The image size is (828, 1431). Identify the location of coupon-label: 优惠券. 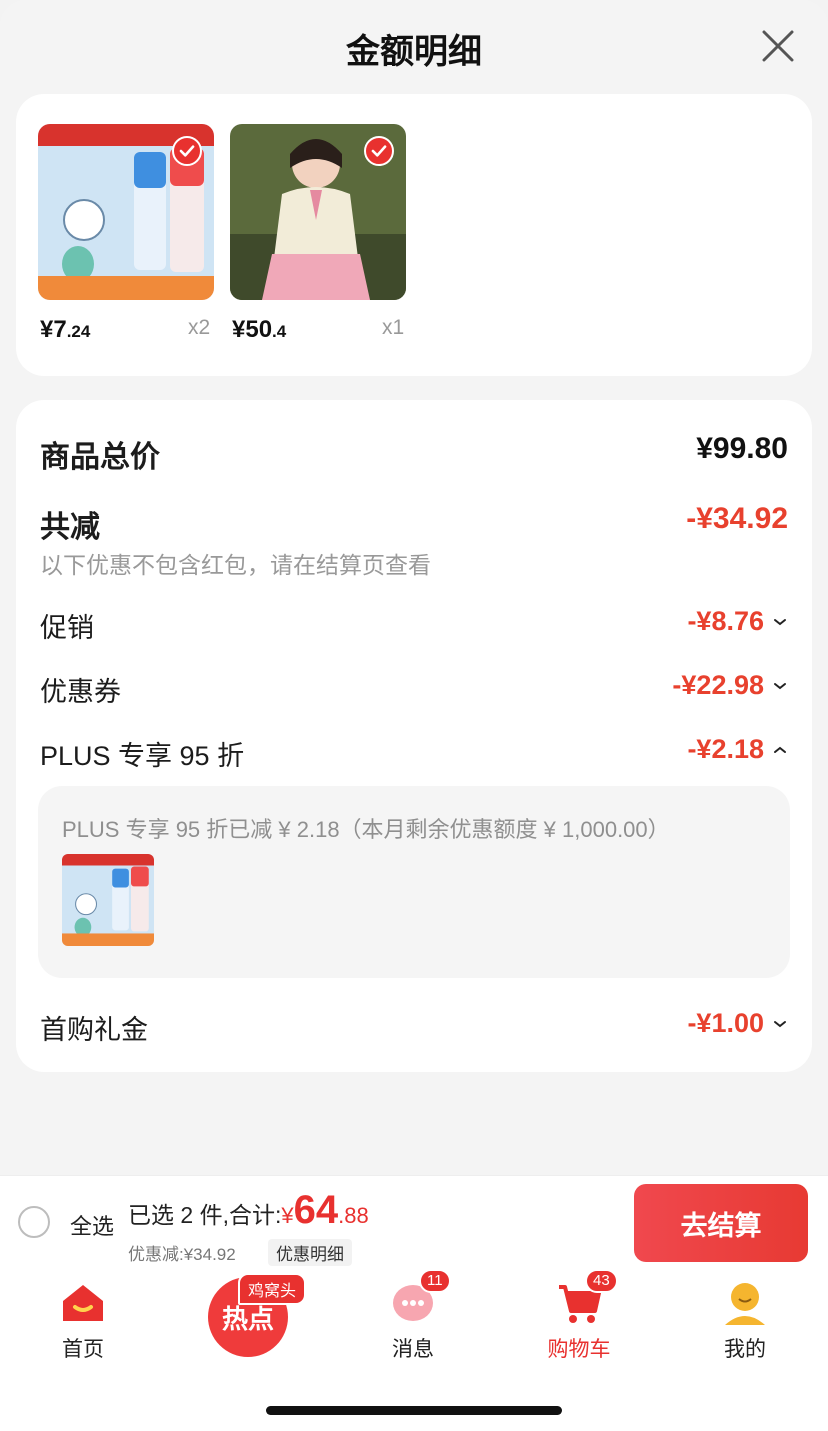
(80, 692).